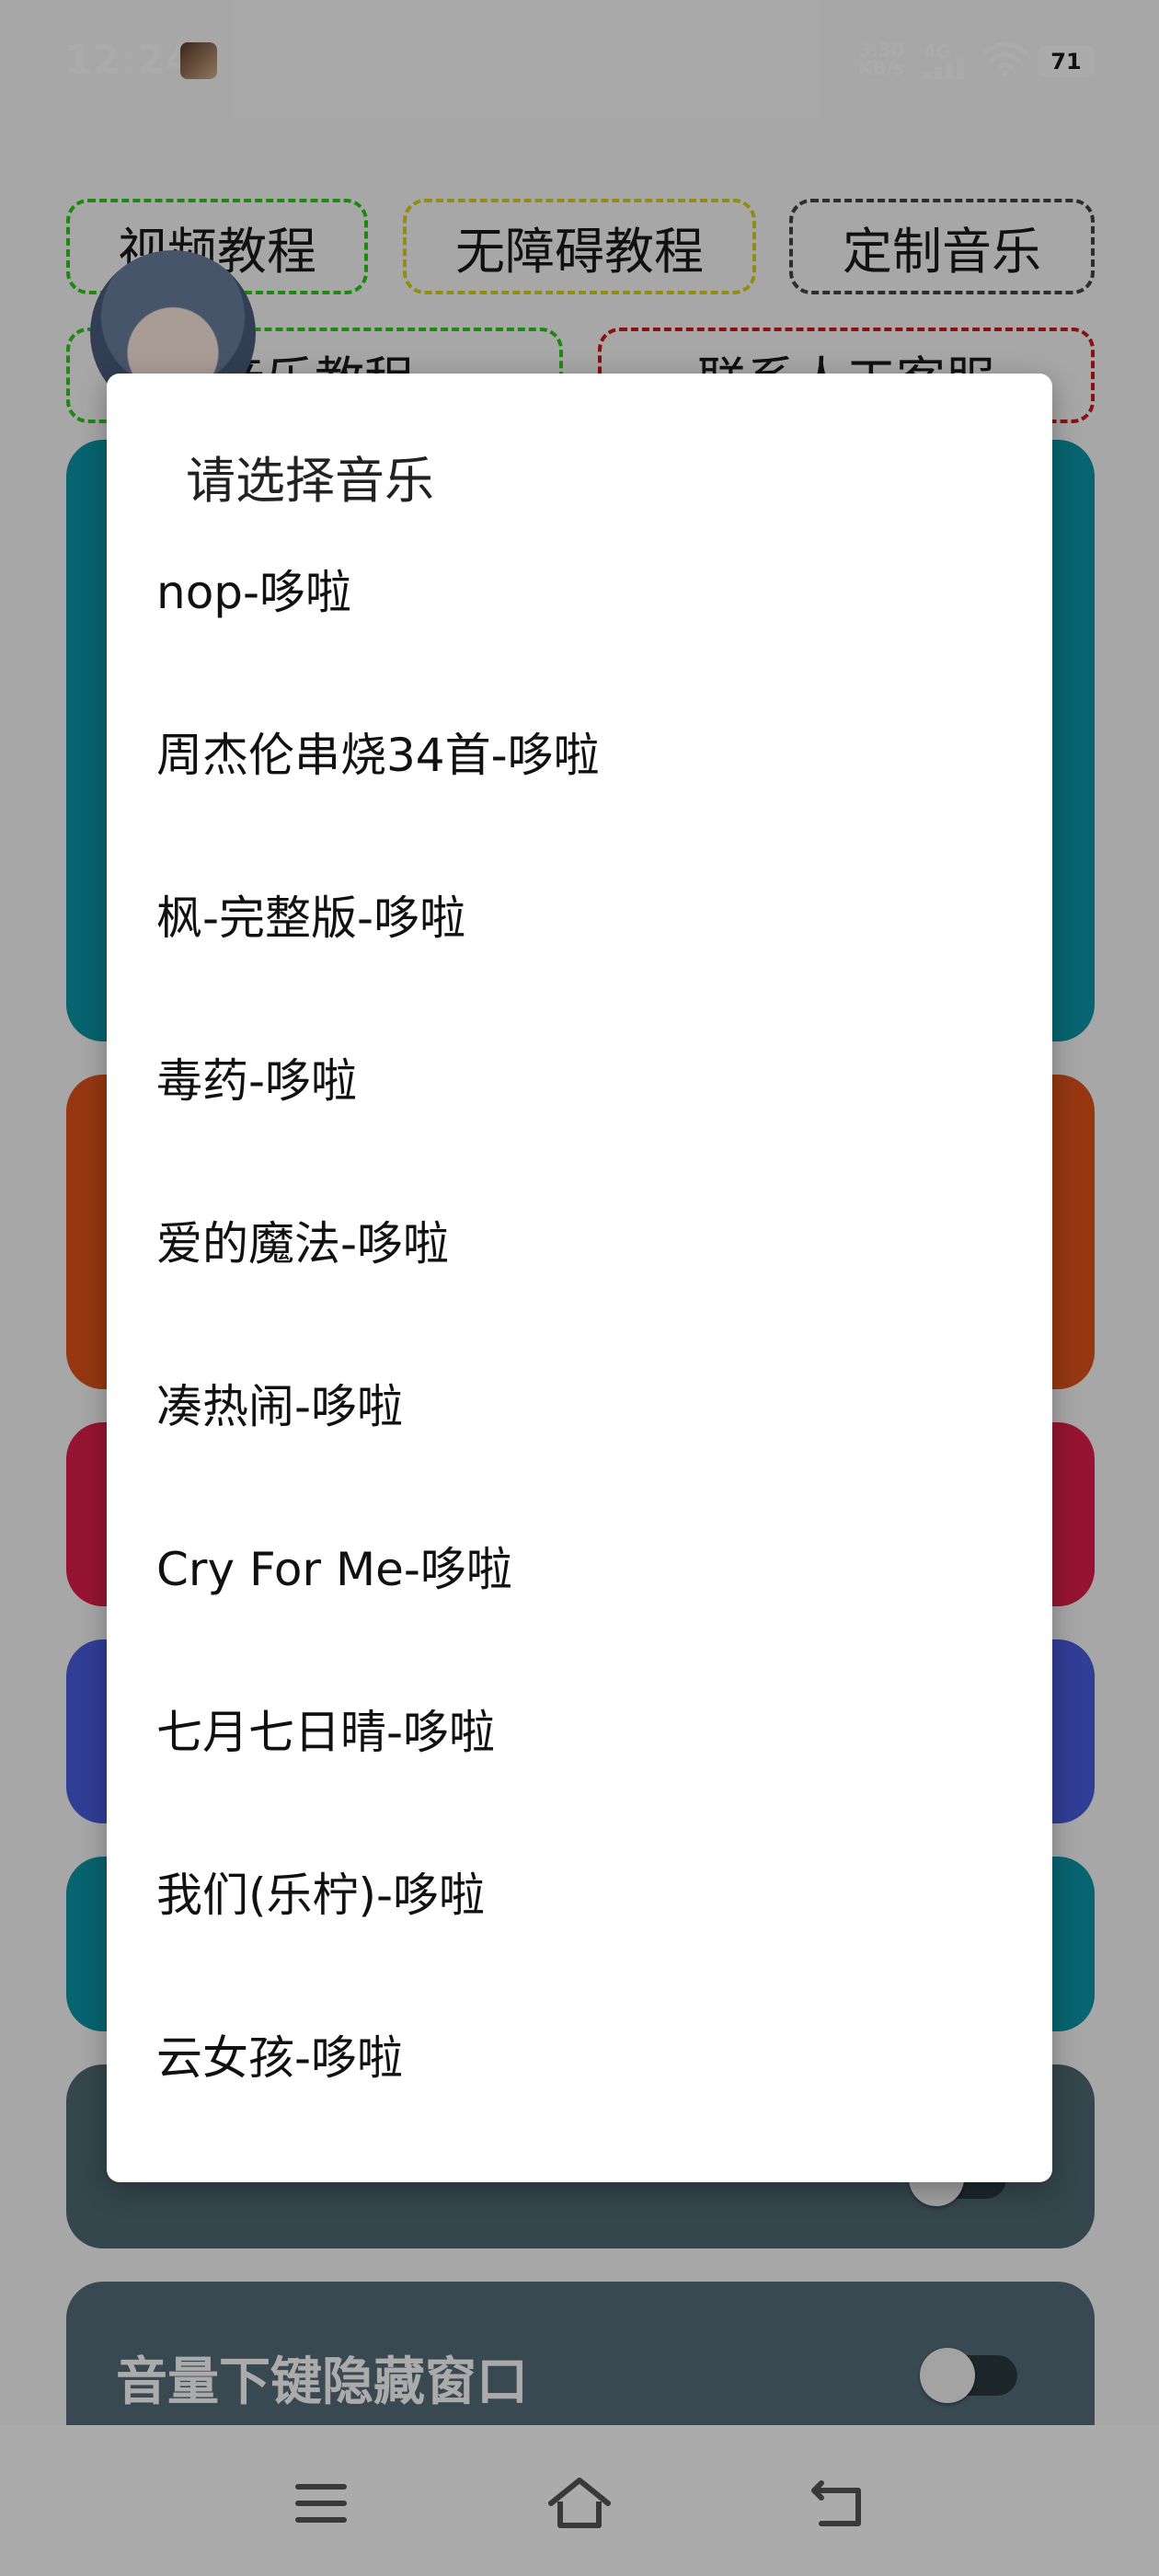  Describe the element at coordinates (579, 1239) in the screenshot. I see `music-option: 爱的魔法-哆啦` at that location.